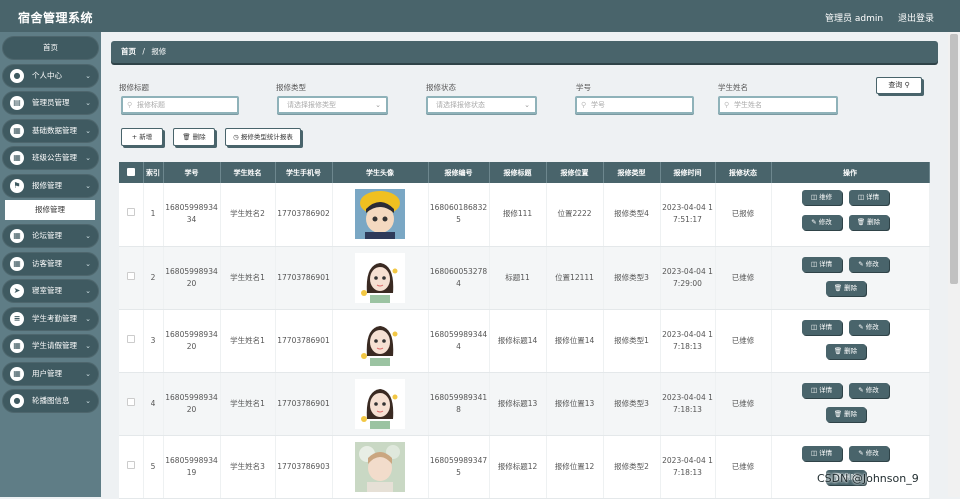 The height and width of the screenshot is (499, 960). Describe the element at coordinates (575, 278) in the screenshot. I see `repair-location-cell: 位置12111` at that location.